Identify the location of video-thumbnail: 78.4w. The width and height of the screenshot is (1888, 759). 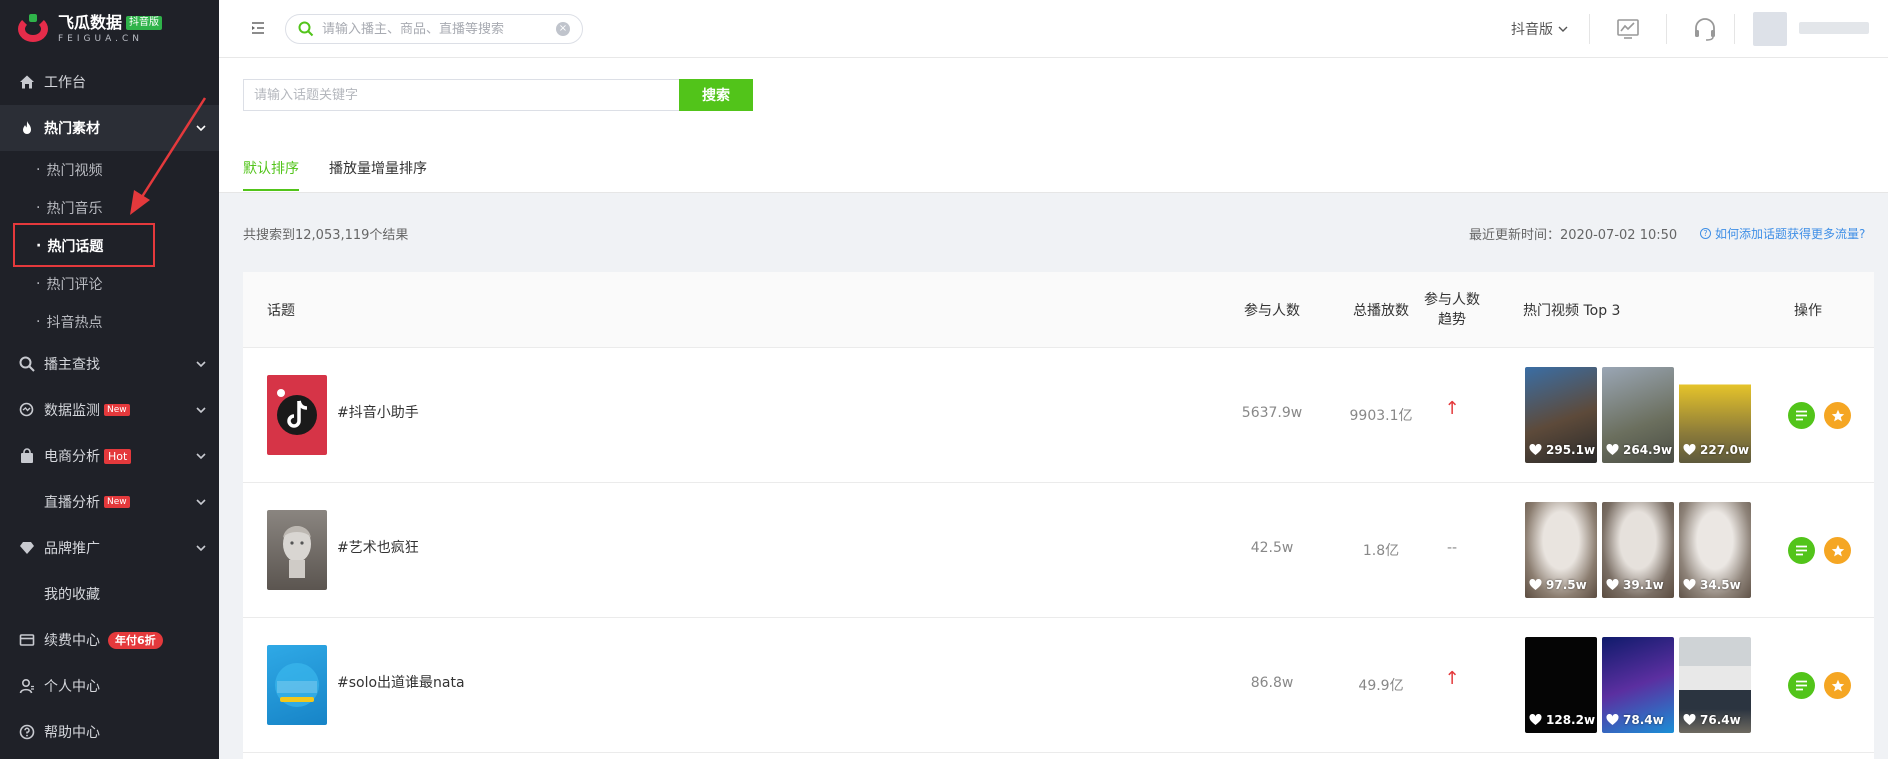
(1638, 685).